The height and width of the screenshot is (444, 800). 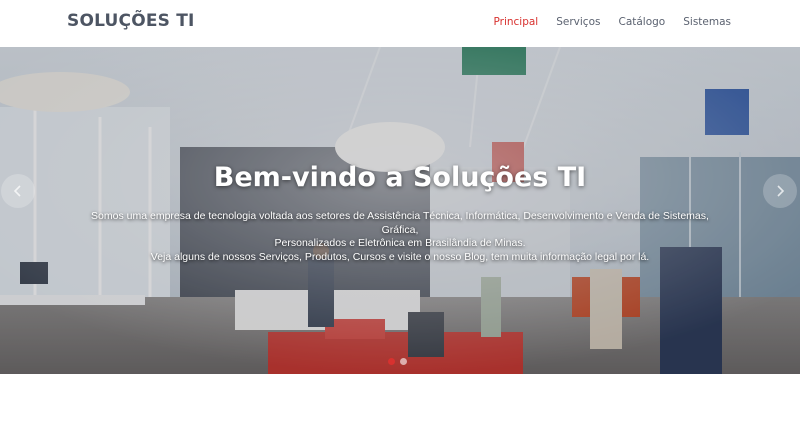 What do you see at coordinates (641, 22) in the screenshot?
I see `nav-catalogo: Catálogo` at bounding box center [641, 22].